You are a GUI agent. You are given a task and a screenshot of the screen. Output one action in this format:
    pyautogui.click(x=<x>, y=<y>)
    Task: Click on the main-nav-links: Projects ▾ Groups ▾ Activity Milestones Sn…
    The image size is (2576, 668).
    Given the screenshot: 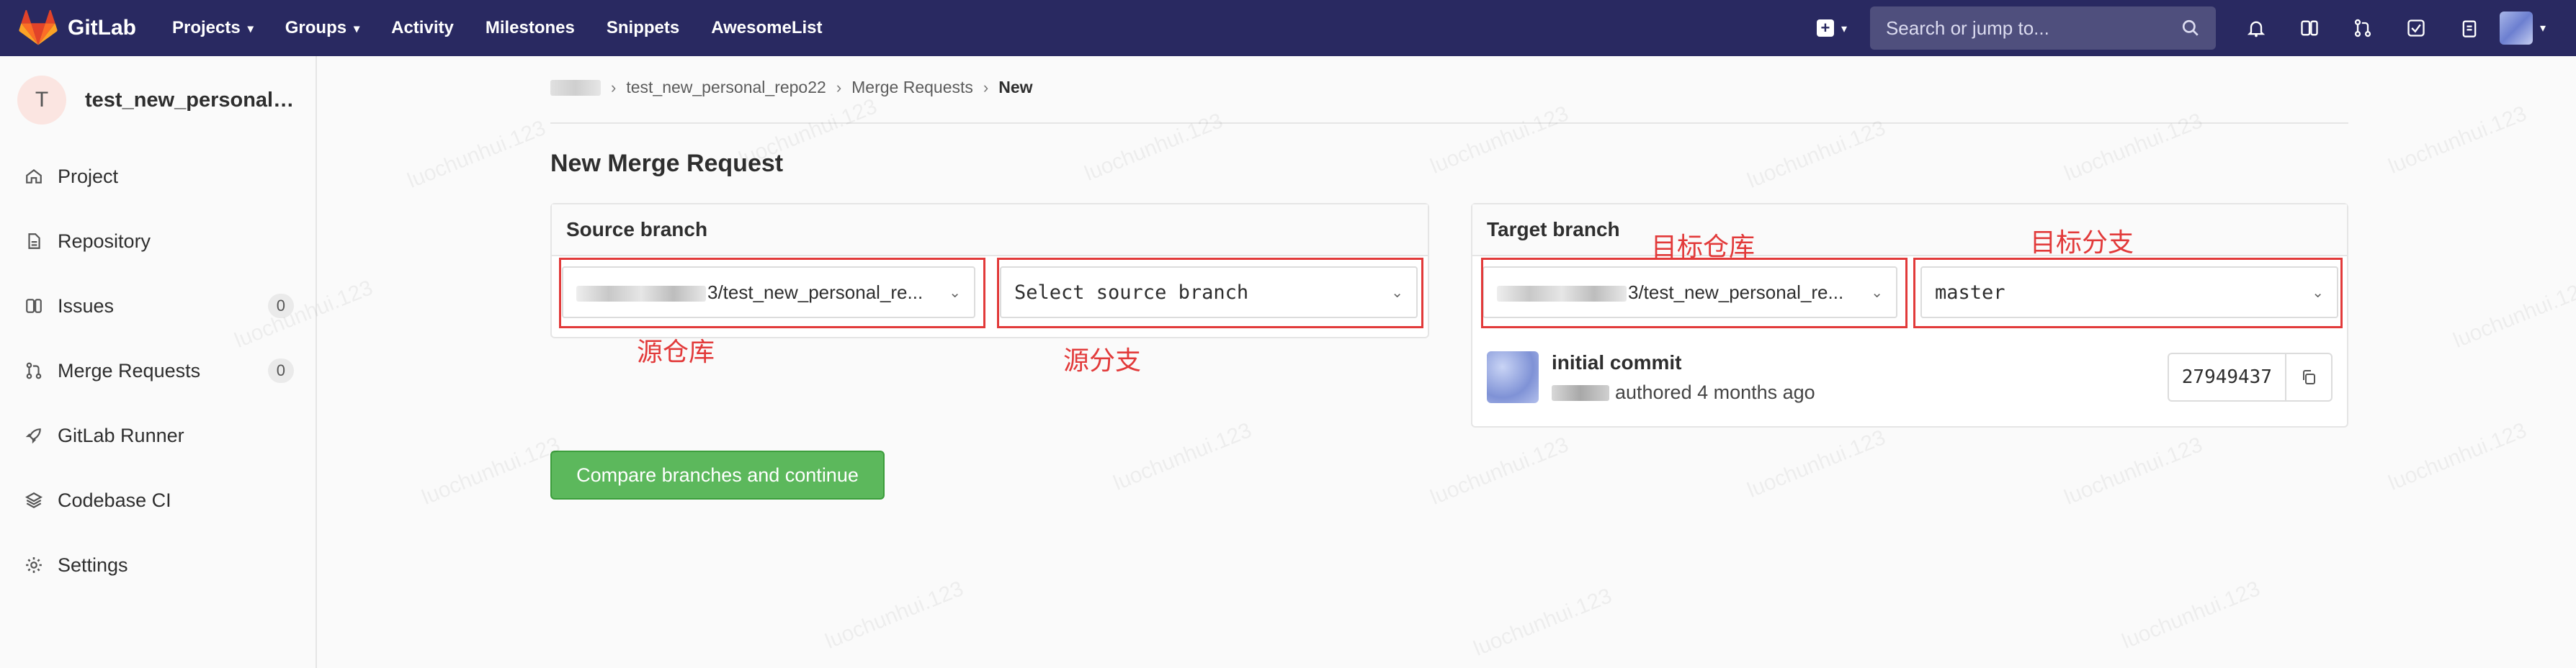 What is the action you would take?
    pyautogui.click(x=497, y=28)
    